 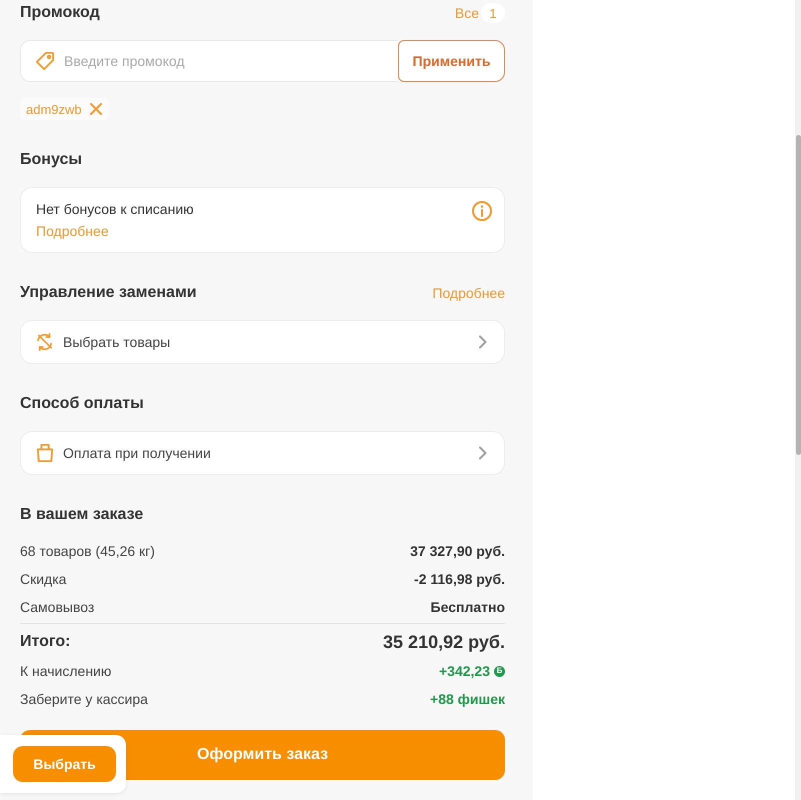 What do you see at coordinates (464, 671) in the screenshot?
I see `summary-value: +342,23` at bounding box center [464, 671].